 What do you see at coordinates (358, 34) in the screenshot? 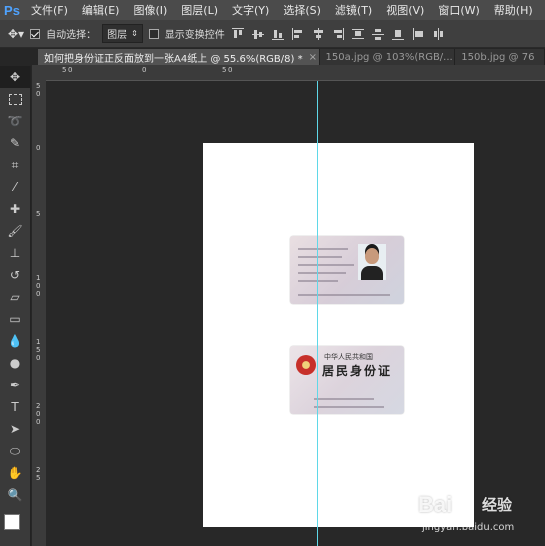
I see `distribute-top-icon` at bounding box center [358, 34].